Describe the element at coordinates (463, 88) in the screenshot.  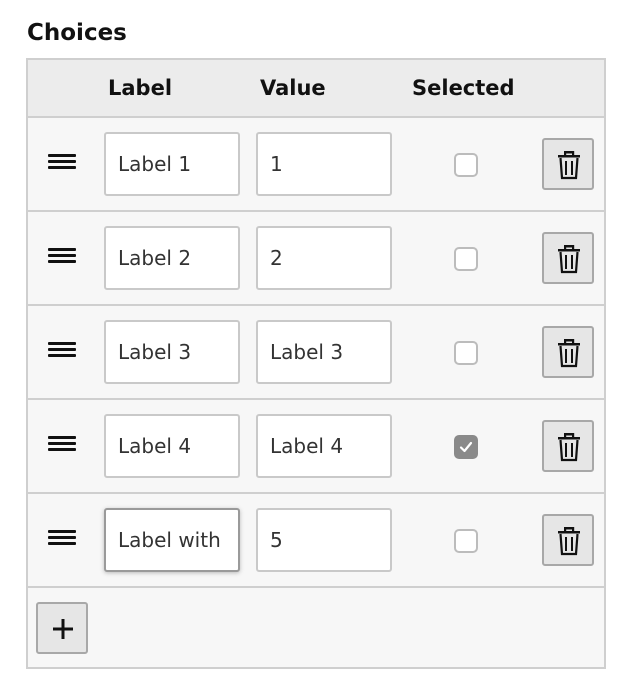
I see `column-header-selected: Selected` at that location.